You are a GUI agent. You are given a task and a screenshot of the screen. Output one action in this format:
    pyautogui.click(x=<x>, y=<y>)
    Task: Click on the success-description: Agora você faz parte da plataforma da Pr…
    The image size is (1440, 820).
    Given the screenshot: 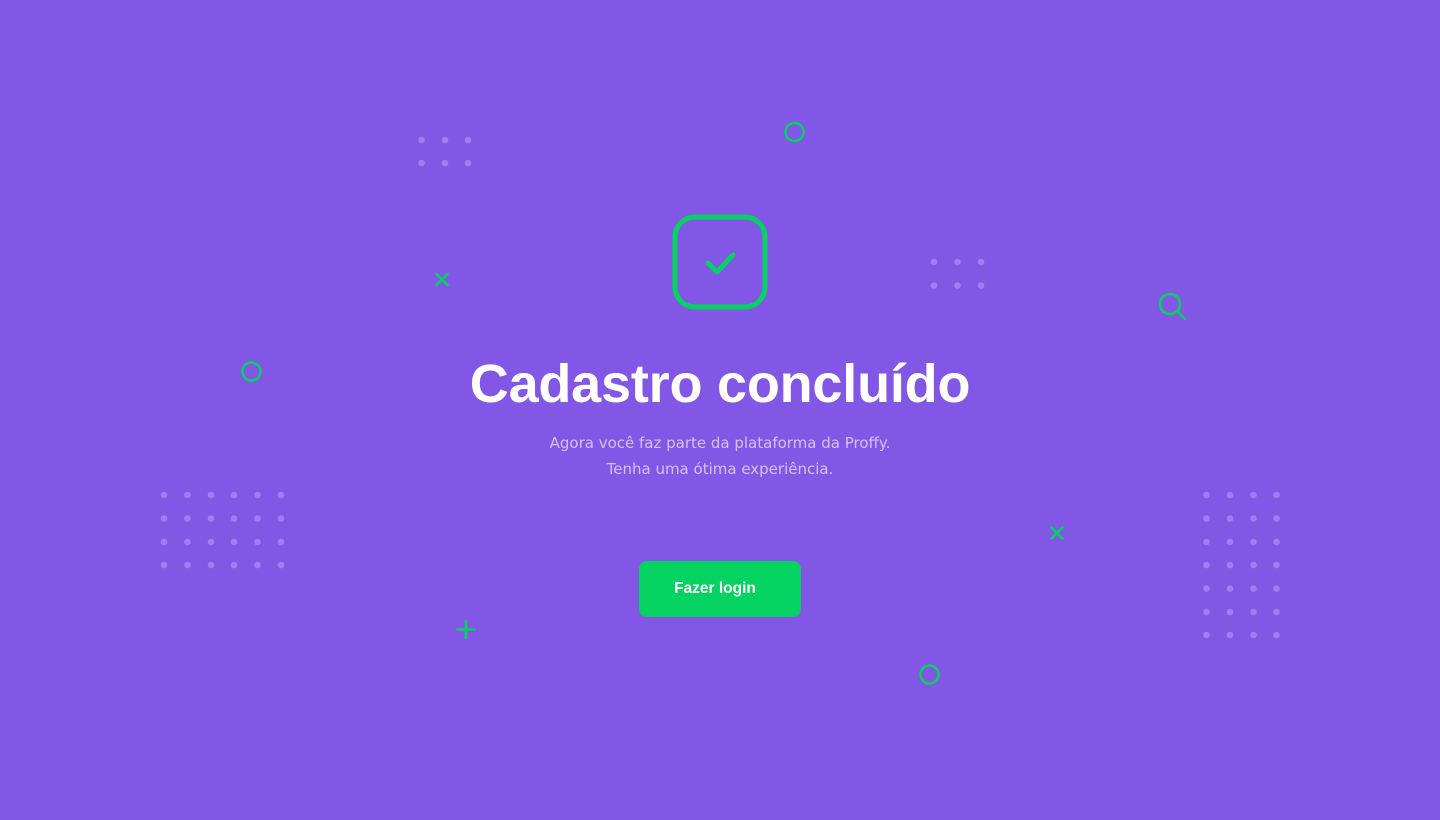 What is the action you would take?
    pyautogui.click(x=720, y=456)
    